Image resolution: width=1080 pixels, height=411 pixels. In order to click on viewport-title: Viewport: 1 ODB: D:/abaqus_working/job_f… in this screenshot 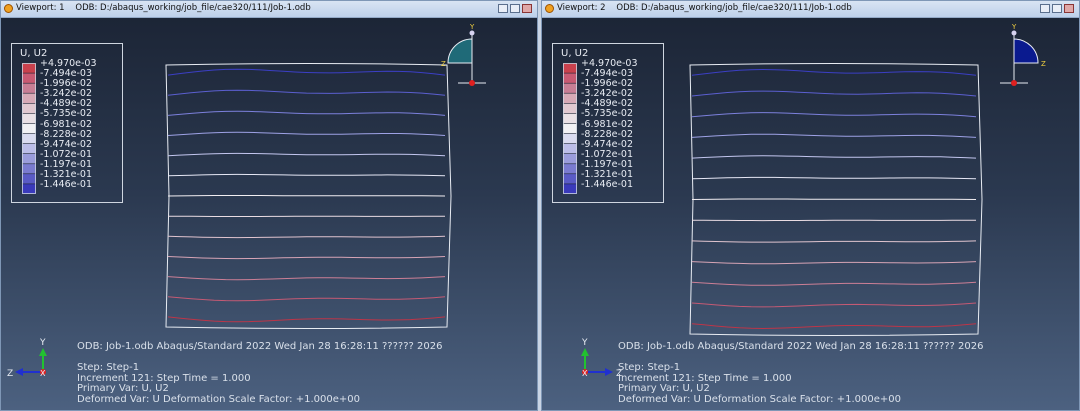, I will do `click(163, 8)`.